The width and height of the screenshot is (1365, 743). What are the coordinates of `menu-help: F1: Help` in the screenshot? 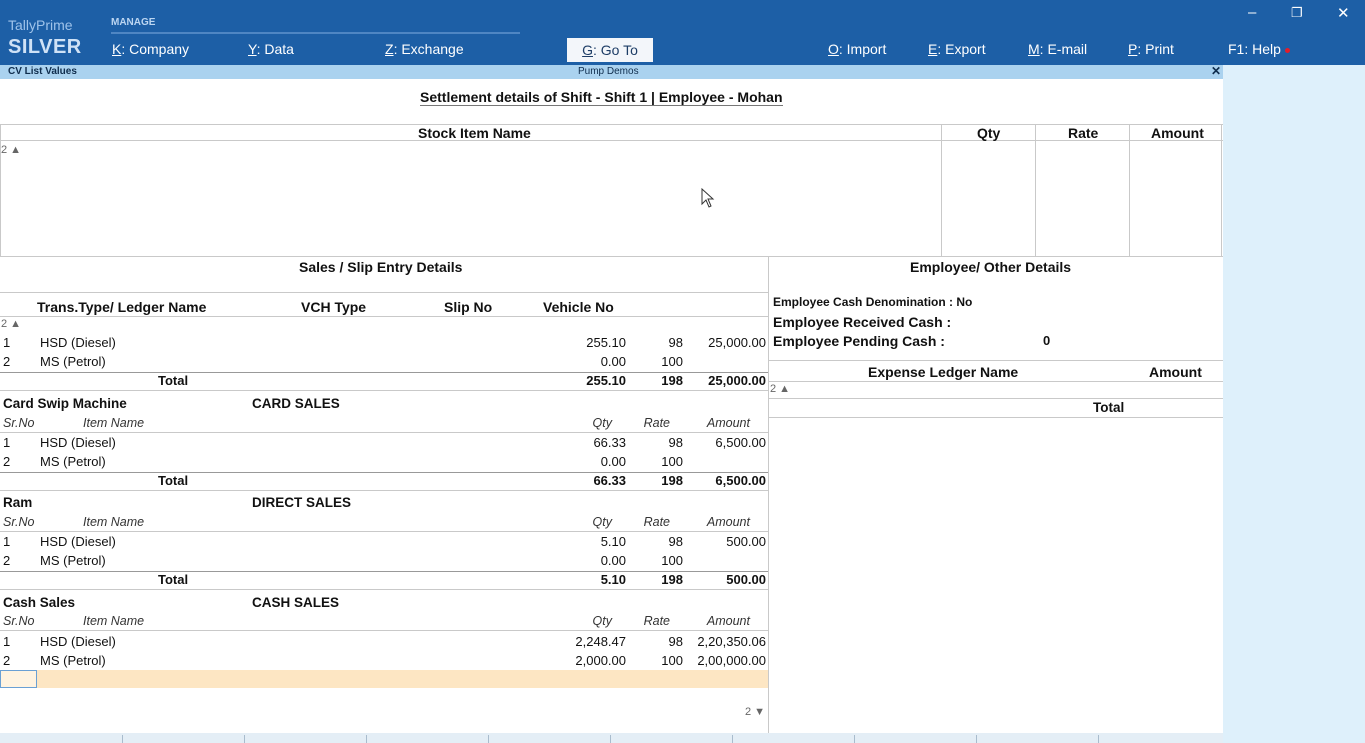 It's located at (1259, 49).